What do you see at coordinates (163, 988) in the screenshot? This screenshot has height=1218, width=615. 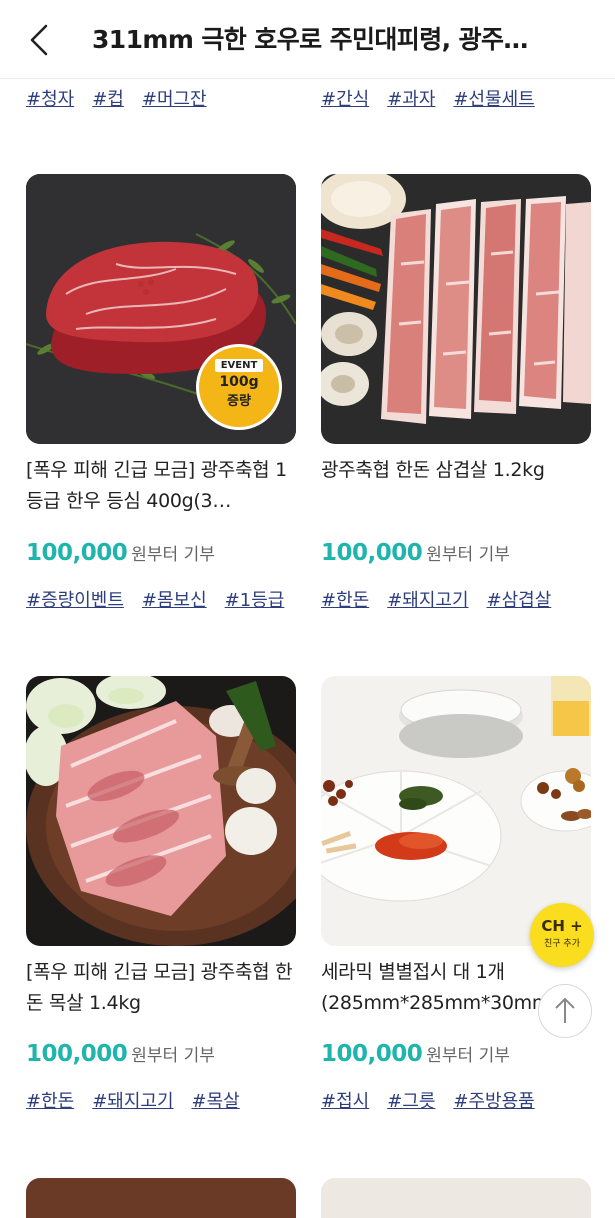 I see `product-name: [폭우 피해 긴급 모금] 광주축협 한돈 목살 1.4kg` at bounding box center [163, 988].